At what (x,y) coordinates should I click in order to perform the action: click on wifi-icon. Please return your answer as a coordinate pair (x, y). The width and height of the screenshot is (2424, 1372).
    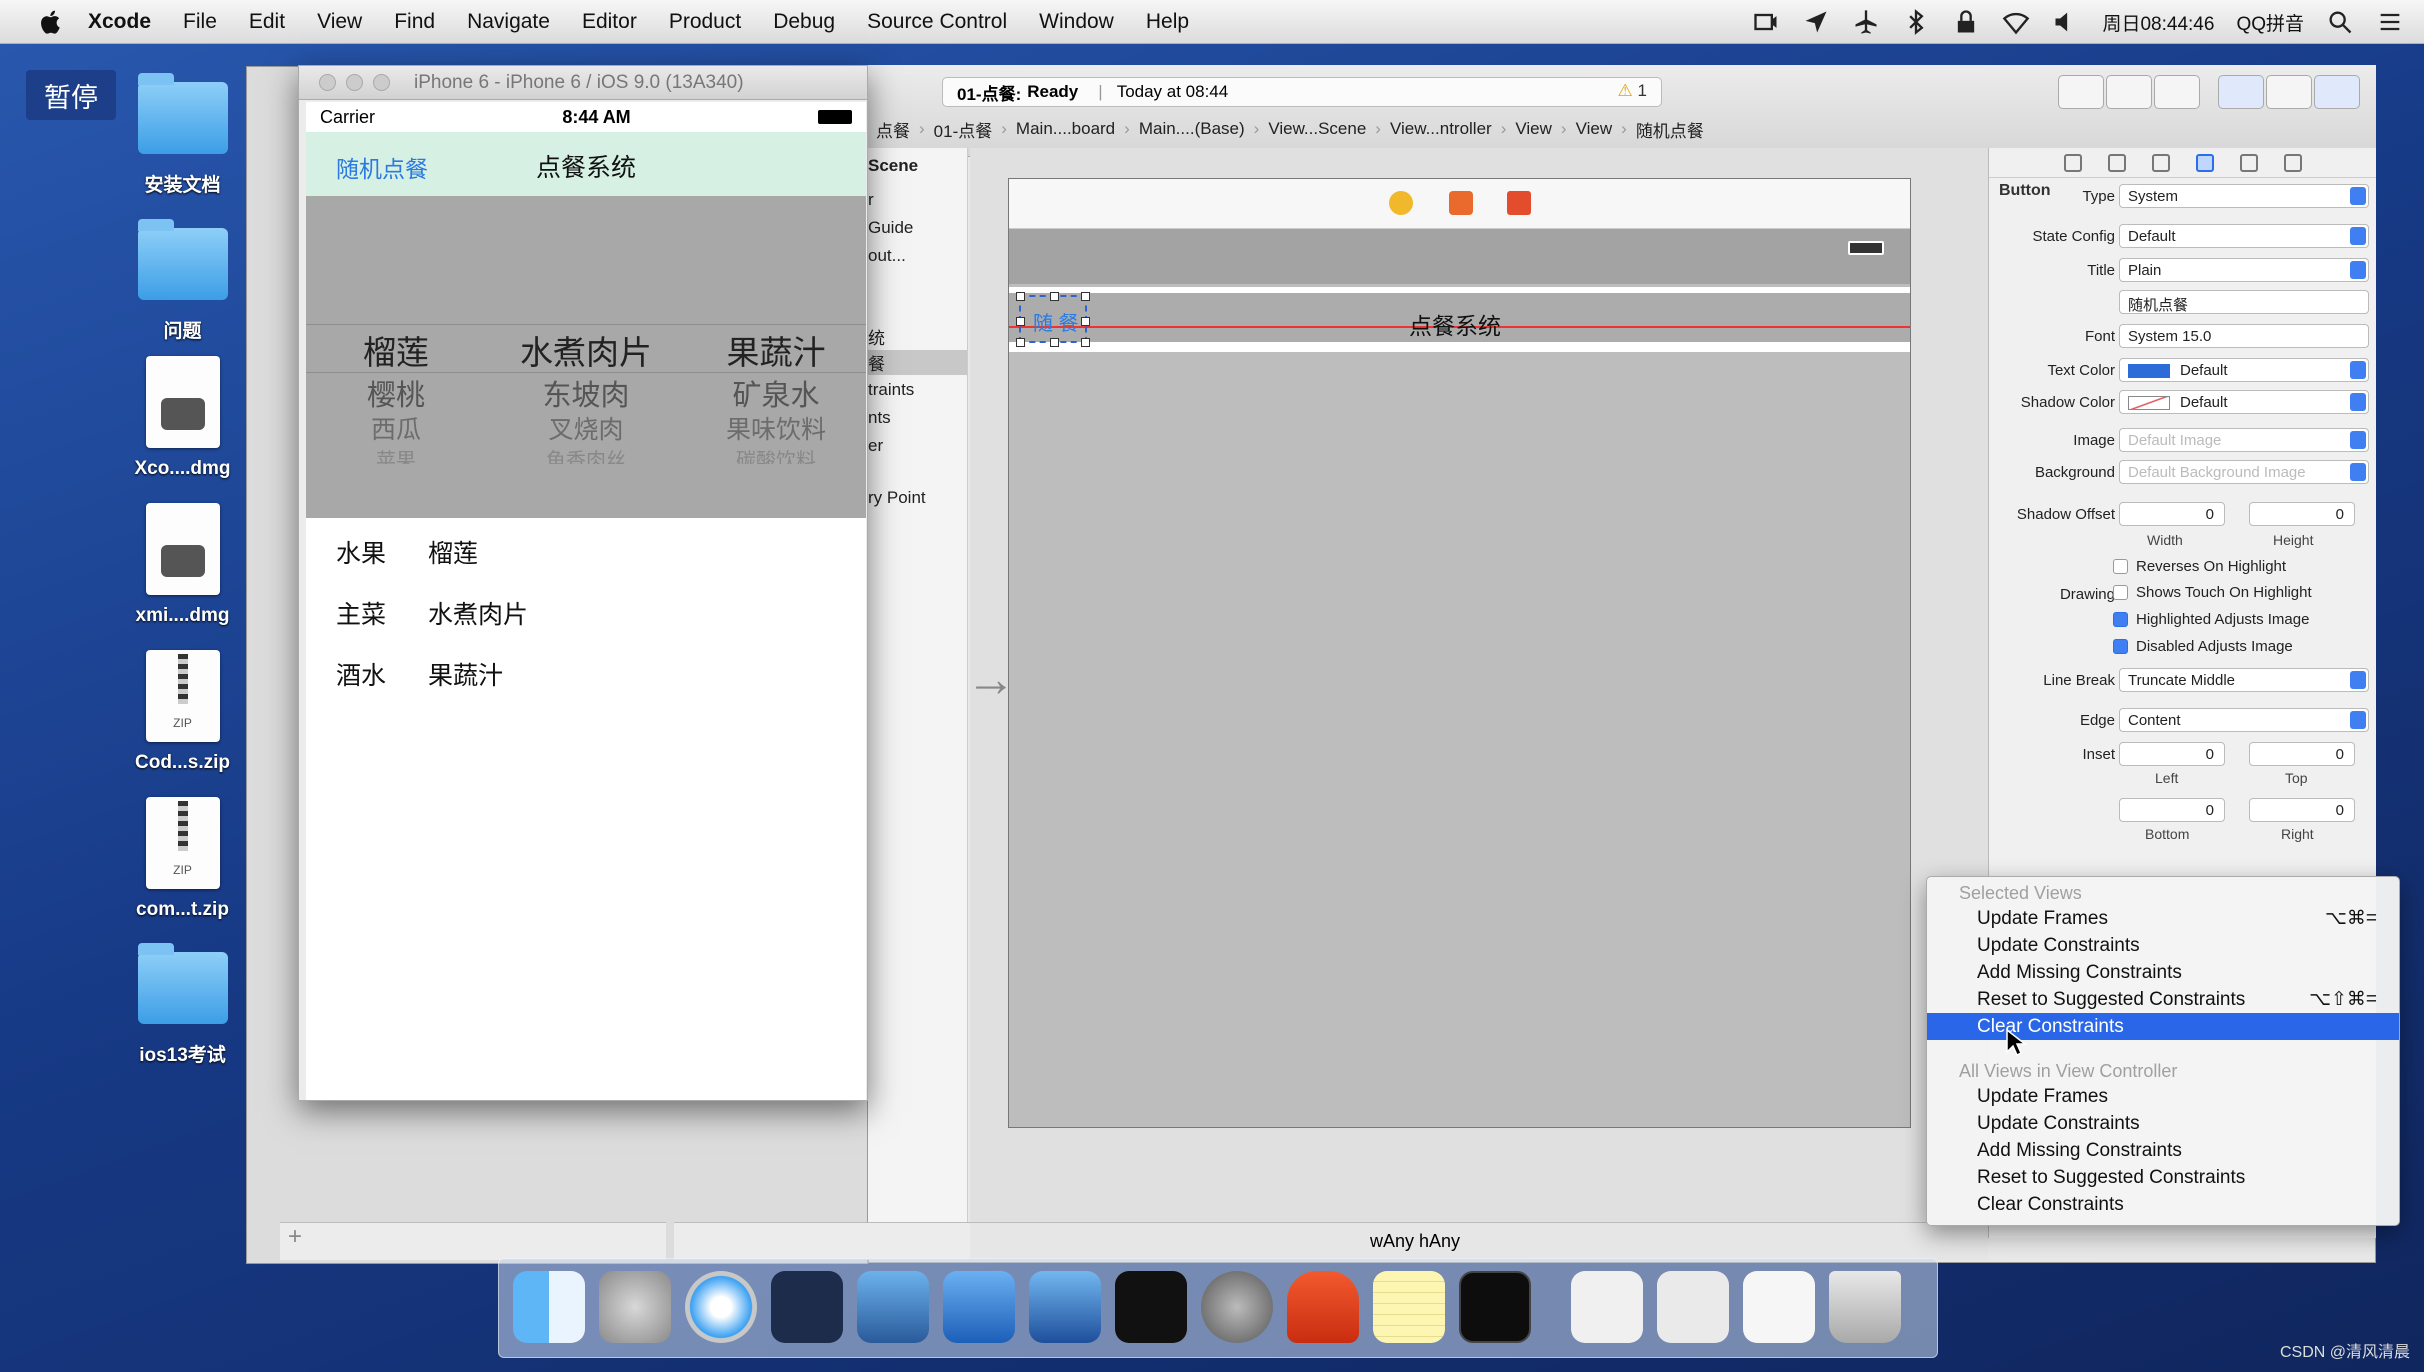
    Looking at the image, I should click on (2016, 22).